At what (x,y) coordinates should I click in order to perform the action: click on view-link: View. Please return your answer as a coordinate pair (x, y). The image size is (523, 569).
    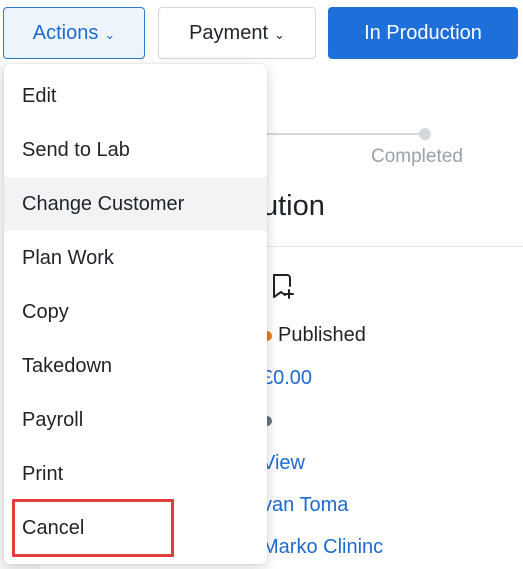
    Looking at the image, I should click on (283, 463).